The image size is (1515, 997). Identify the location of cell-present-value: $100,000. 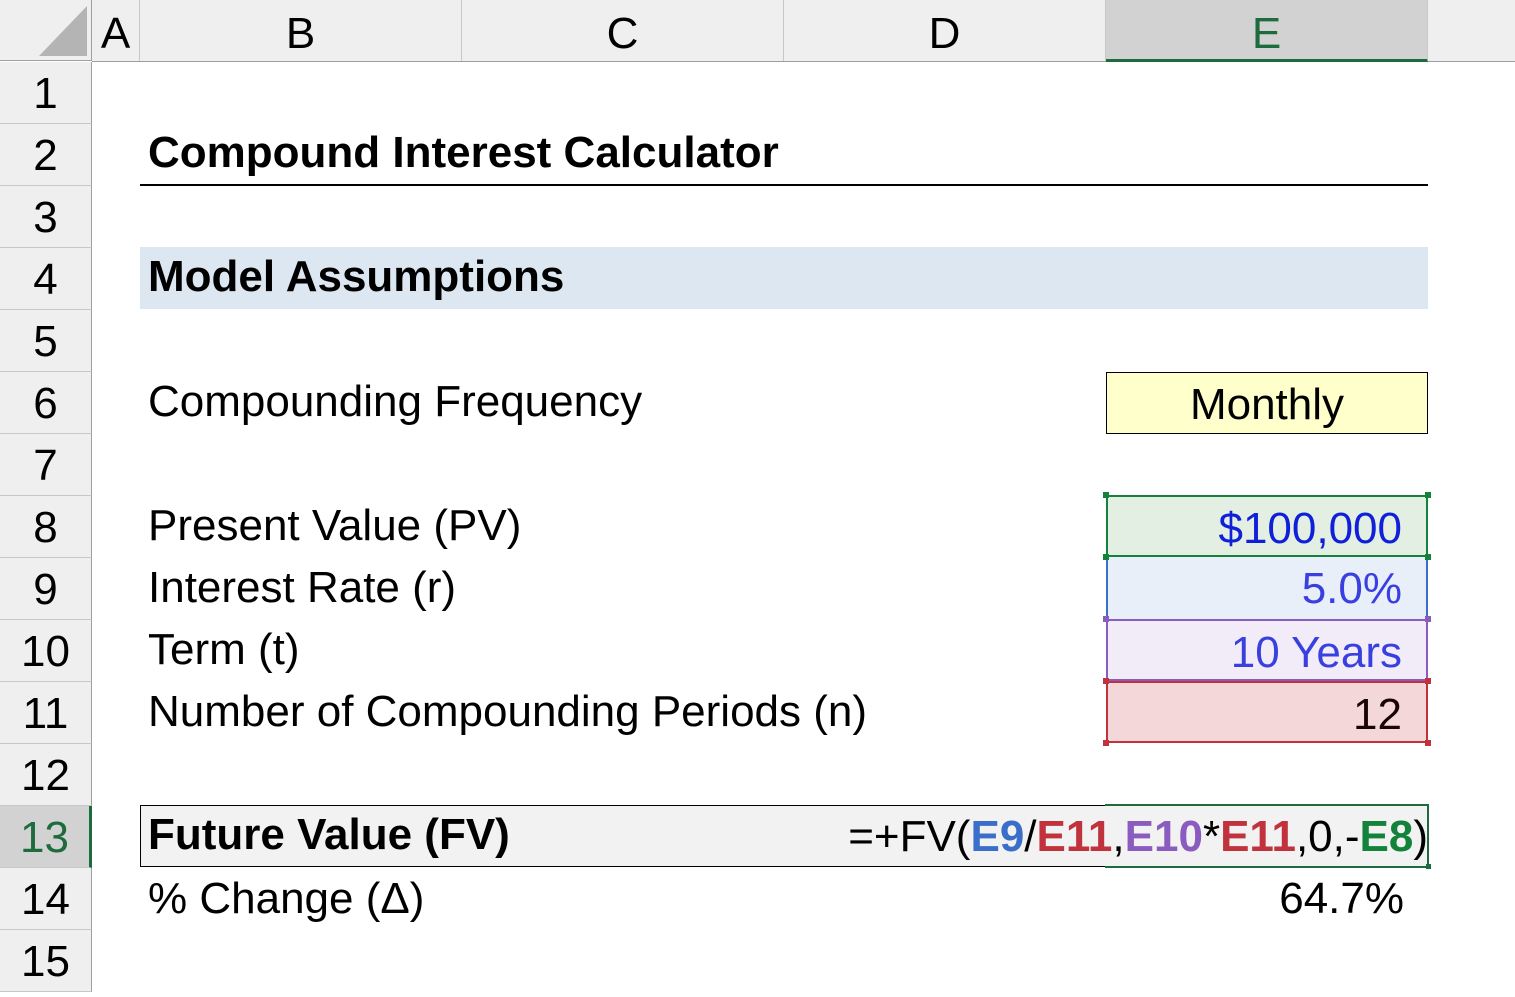
(1267, 526).